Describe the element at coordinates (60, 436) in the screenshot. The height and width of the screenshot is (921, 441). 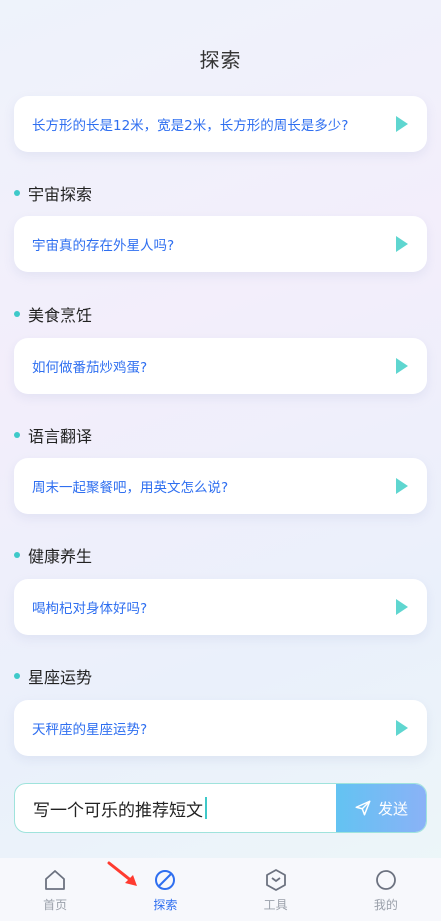
I see `section-title: 语言翻译` at that location.